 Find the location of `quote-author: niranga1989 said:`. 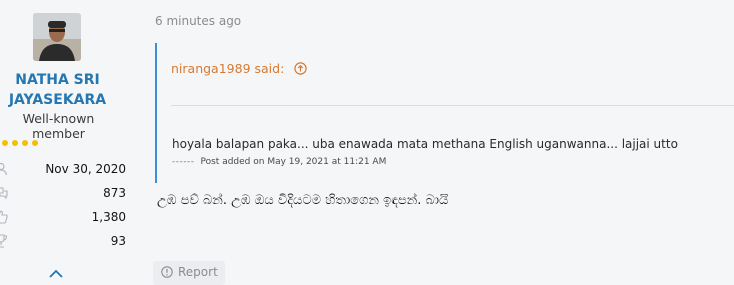

quote-author: niranga1989 said: is located at coordinates (227, 68).